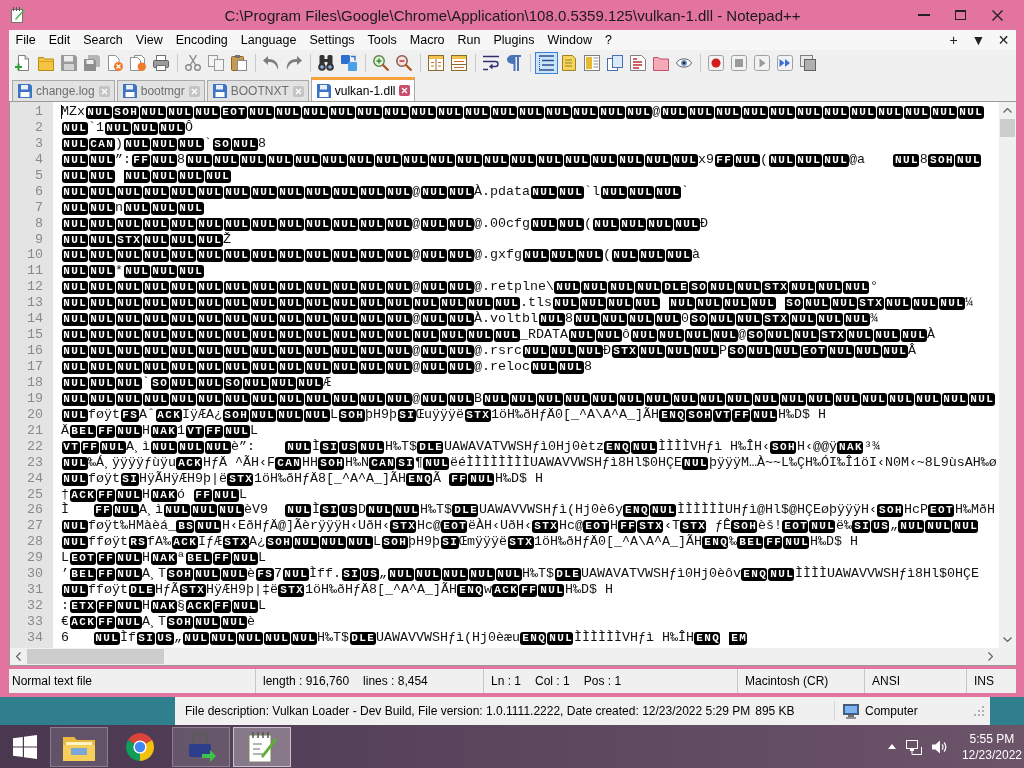 Image resolution: width=1024 pixels, height=768 pixels. What do you see at coordinates (154, 494) in the screenshot?
I see `code-line: † ACK FF NUL H NAK ó FF NUL L` at bounding box center [154, 494].